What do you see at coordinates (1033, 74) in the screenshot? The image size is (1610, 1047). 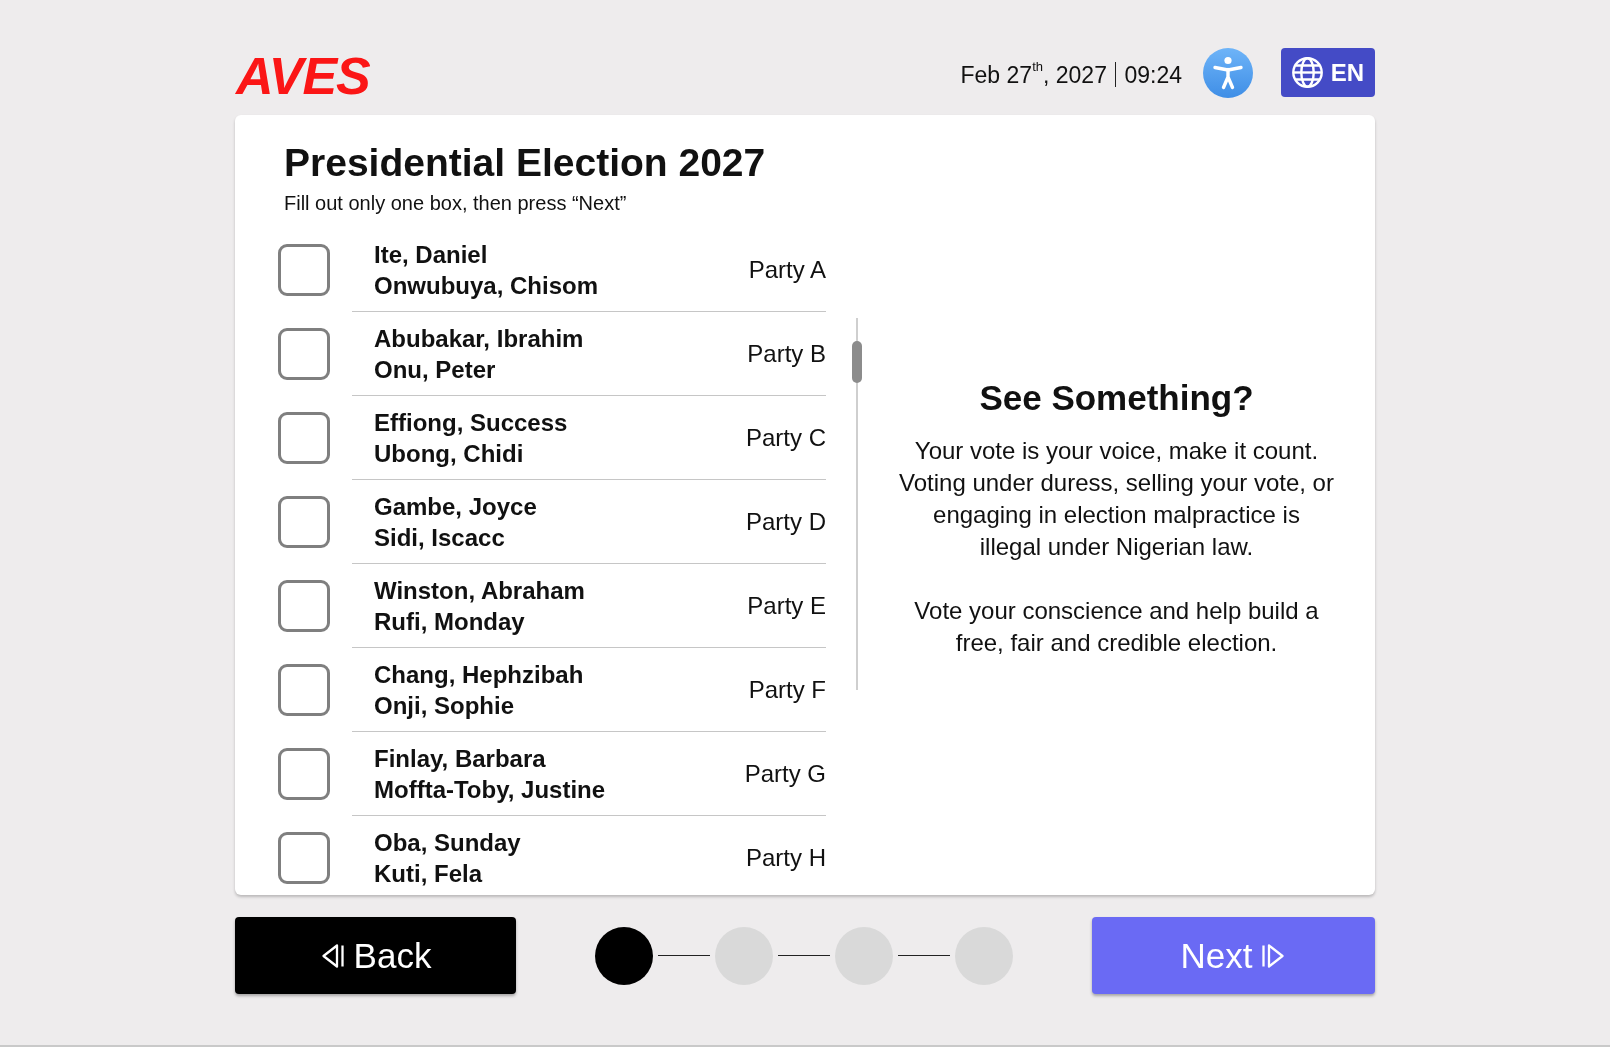 I see `date-text: Feb 27$^{th}$, 2027` at bounding box center [1033, 74].